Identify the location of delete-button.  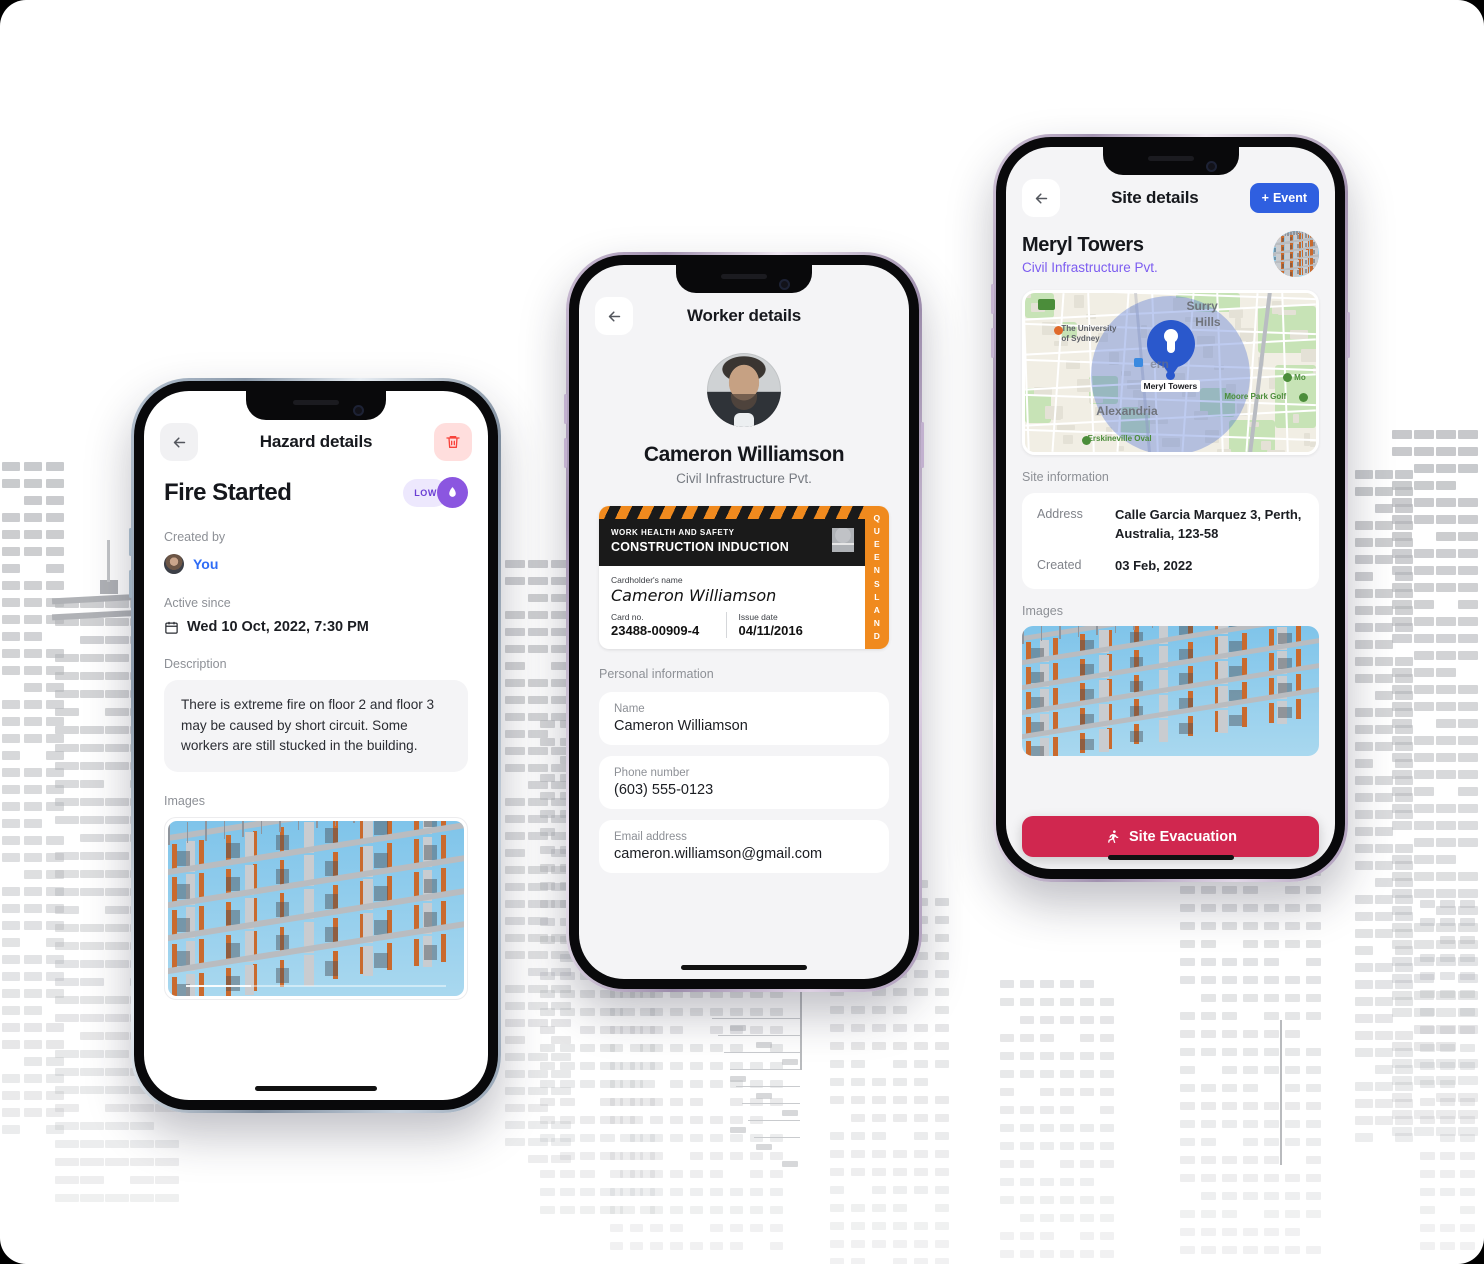
(453, 442).